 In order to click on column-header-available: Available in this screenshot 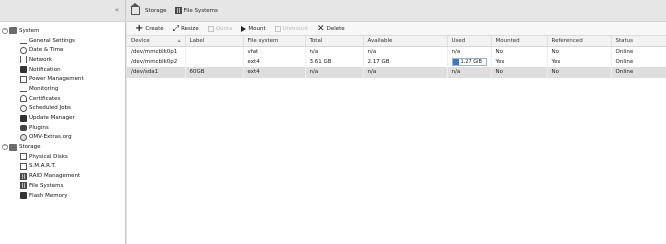, I will do `click(405, 41)`.